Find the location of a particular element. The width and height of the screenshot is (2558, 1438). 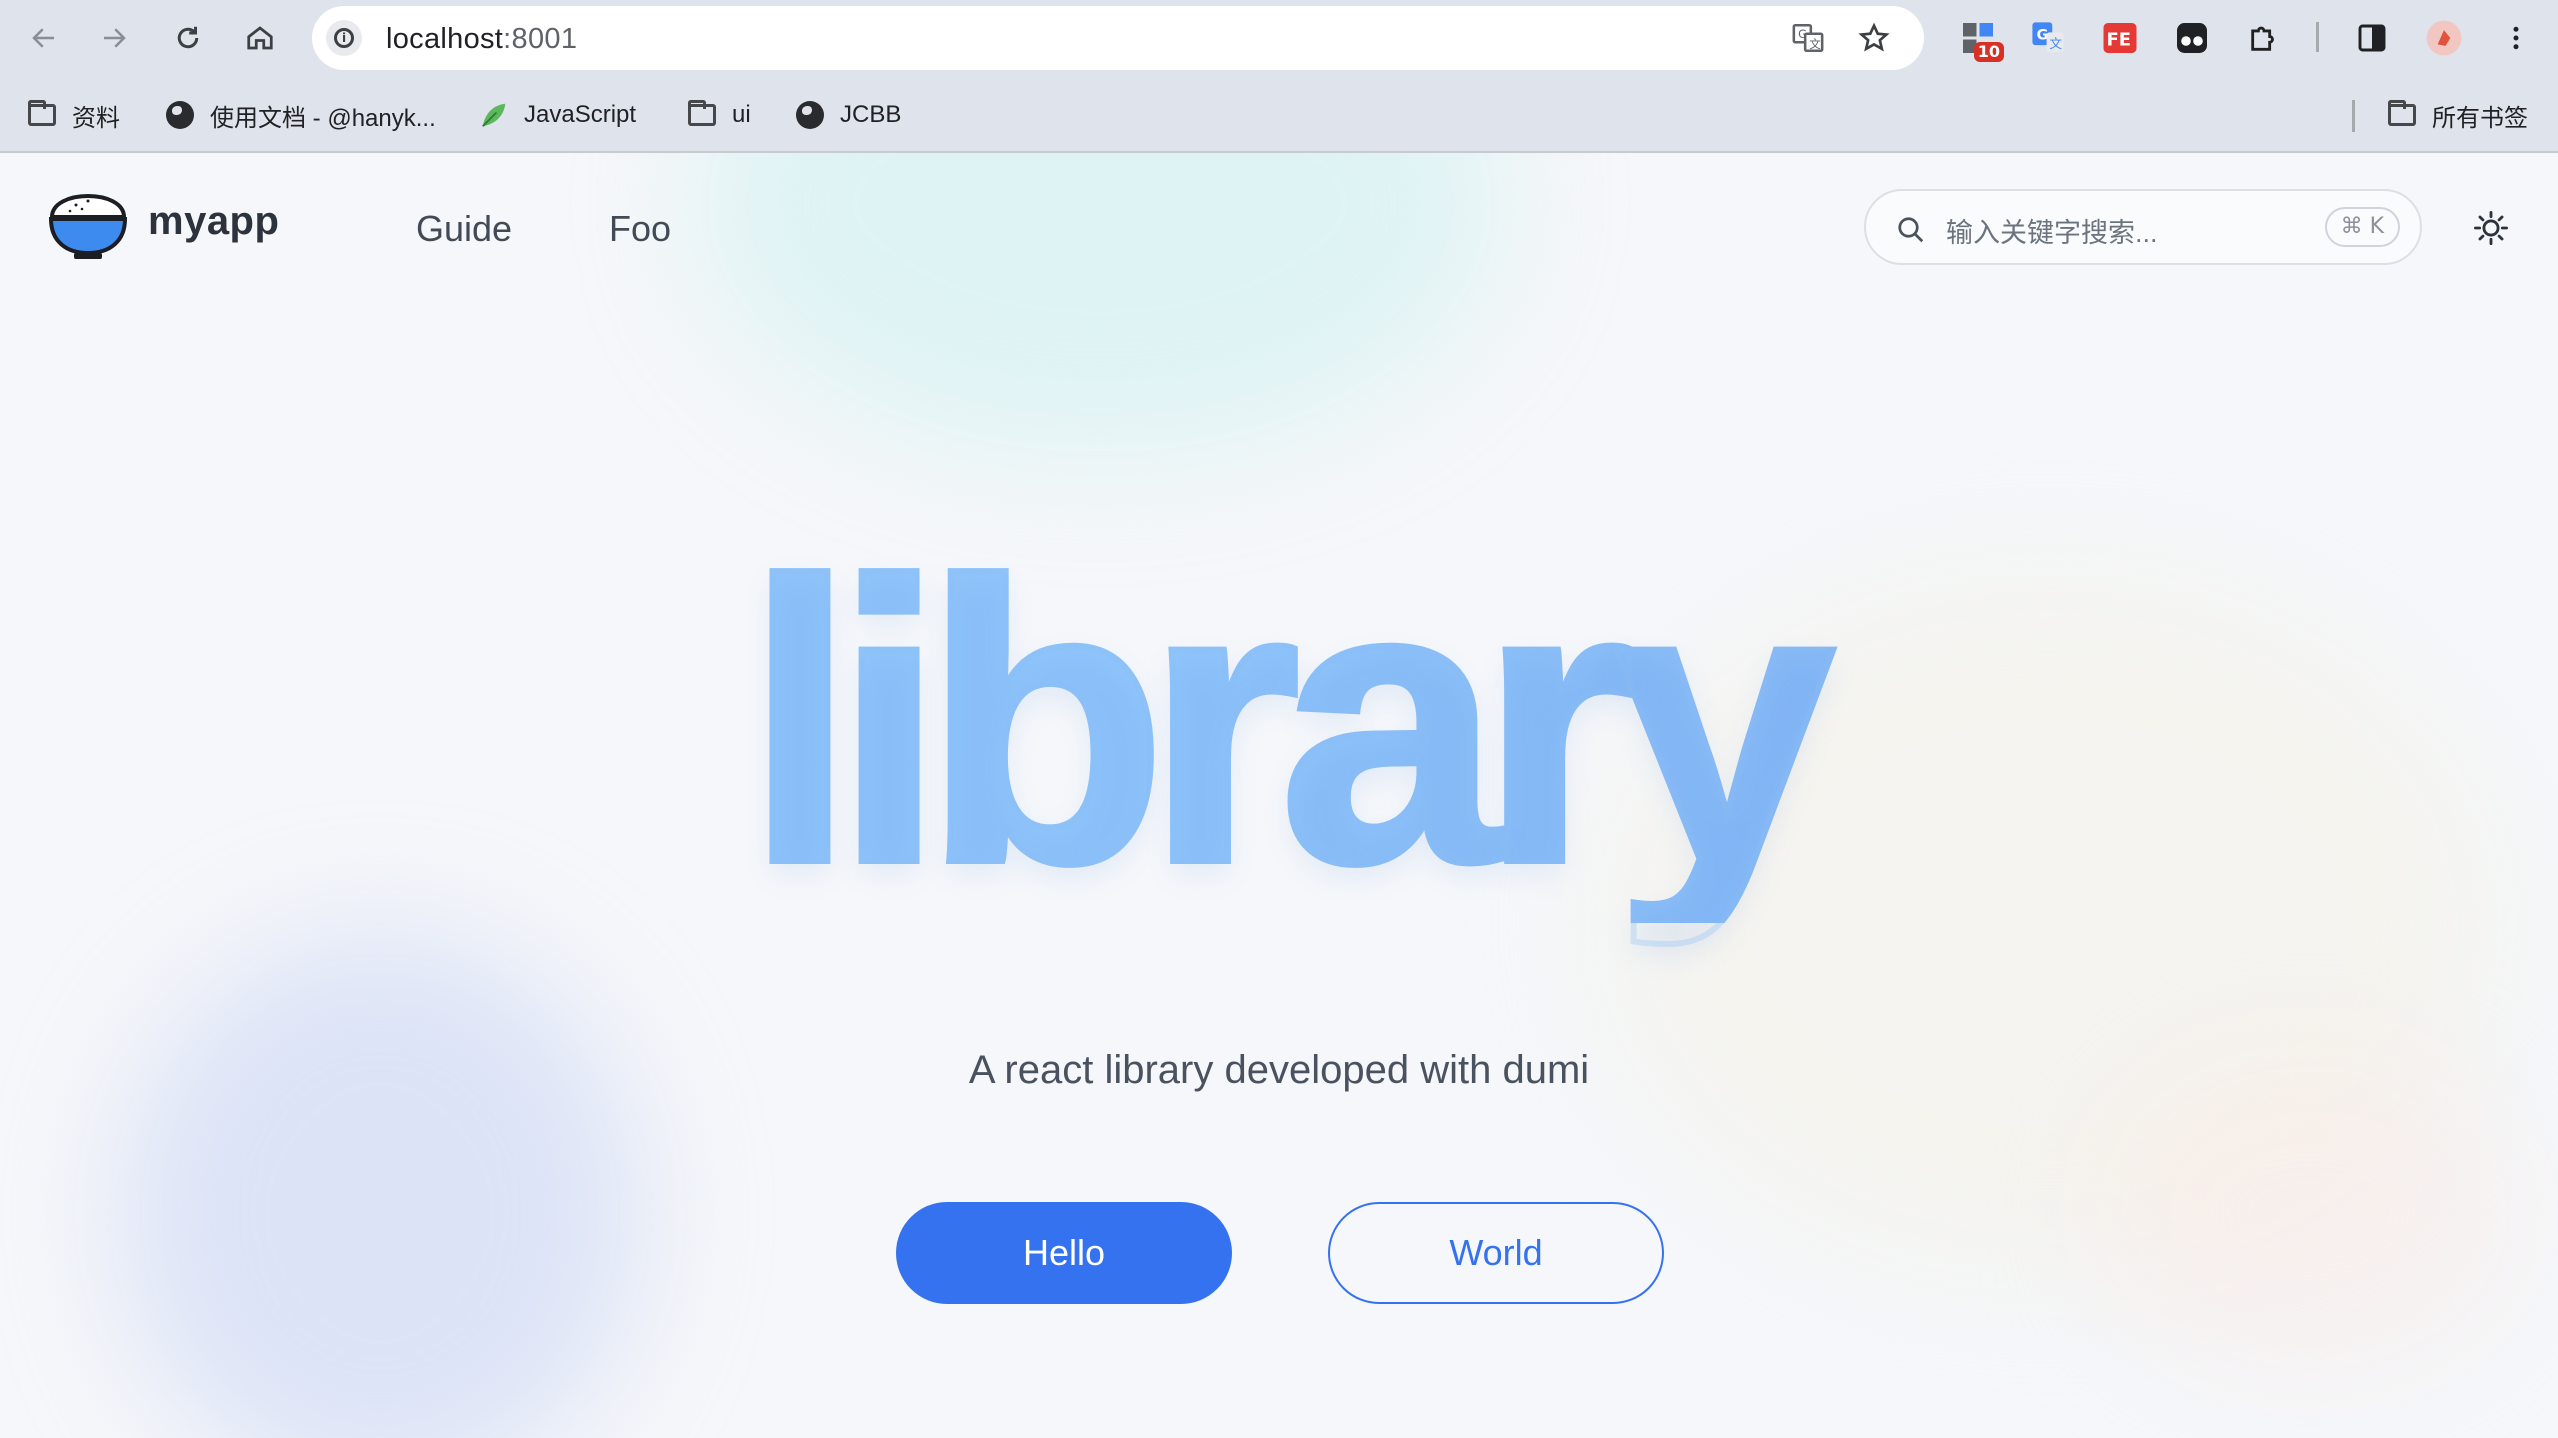

address-bar: i localhost:8001 G文 is located at coordinates (1118, 38).